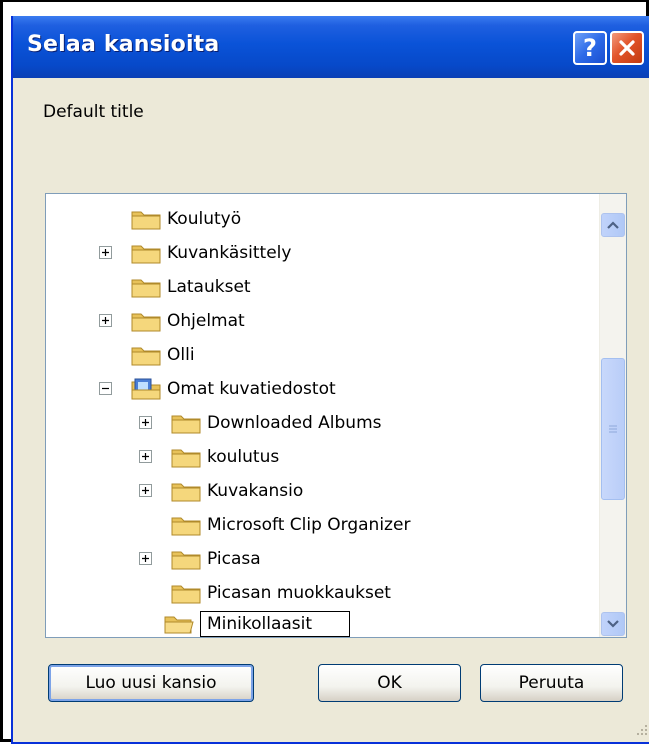  I want to click on grip-lines-icon, so click(613, 429).